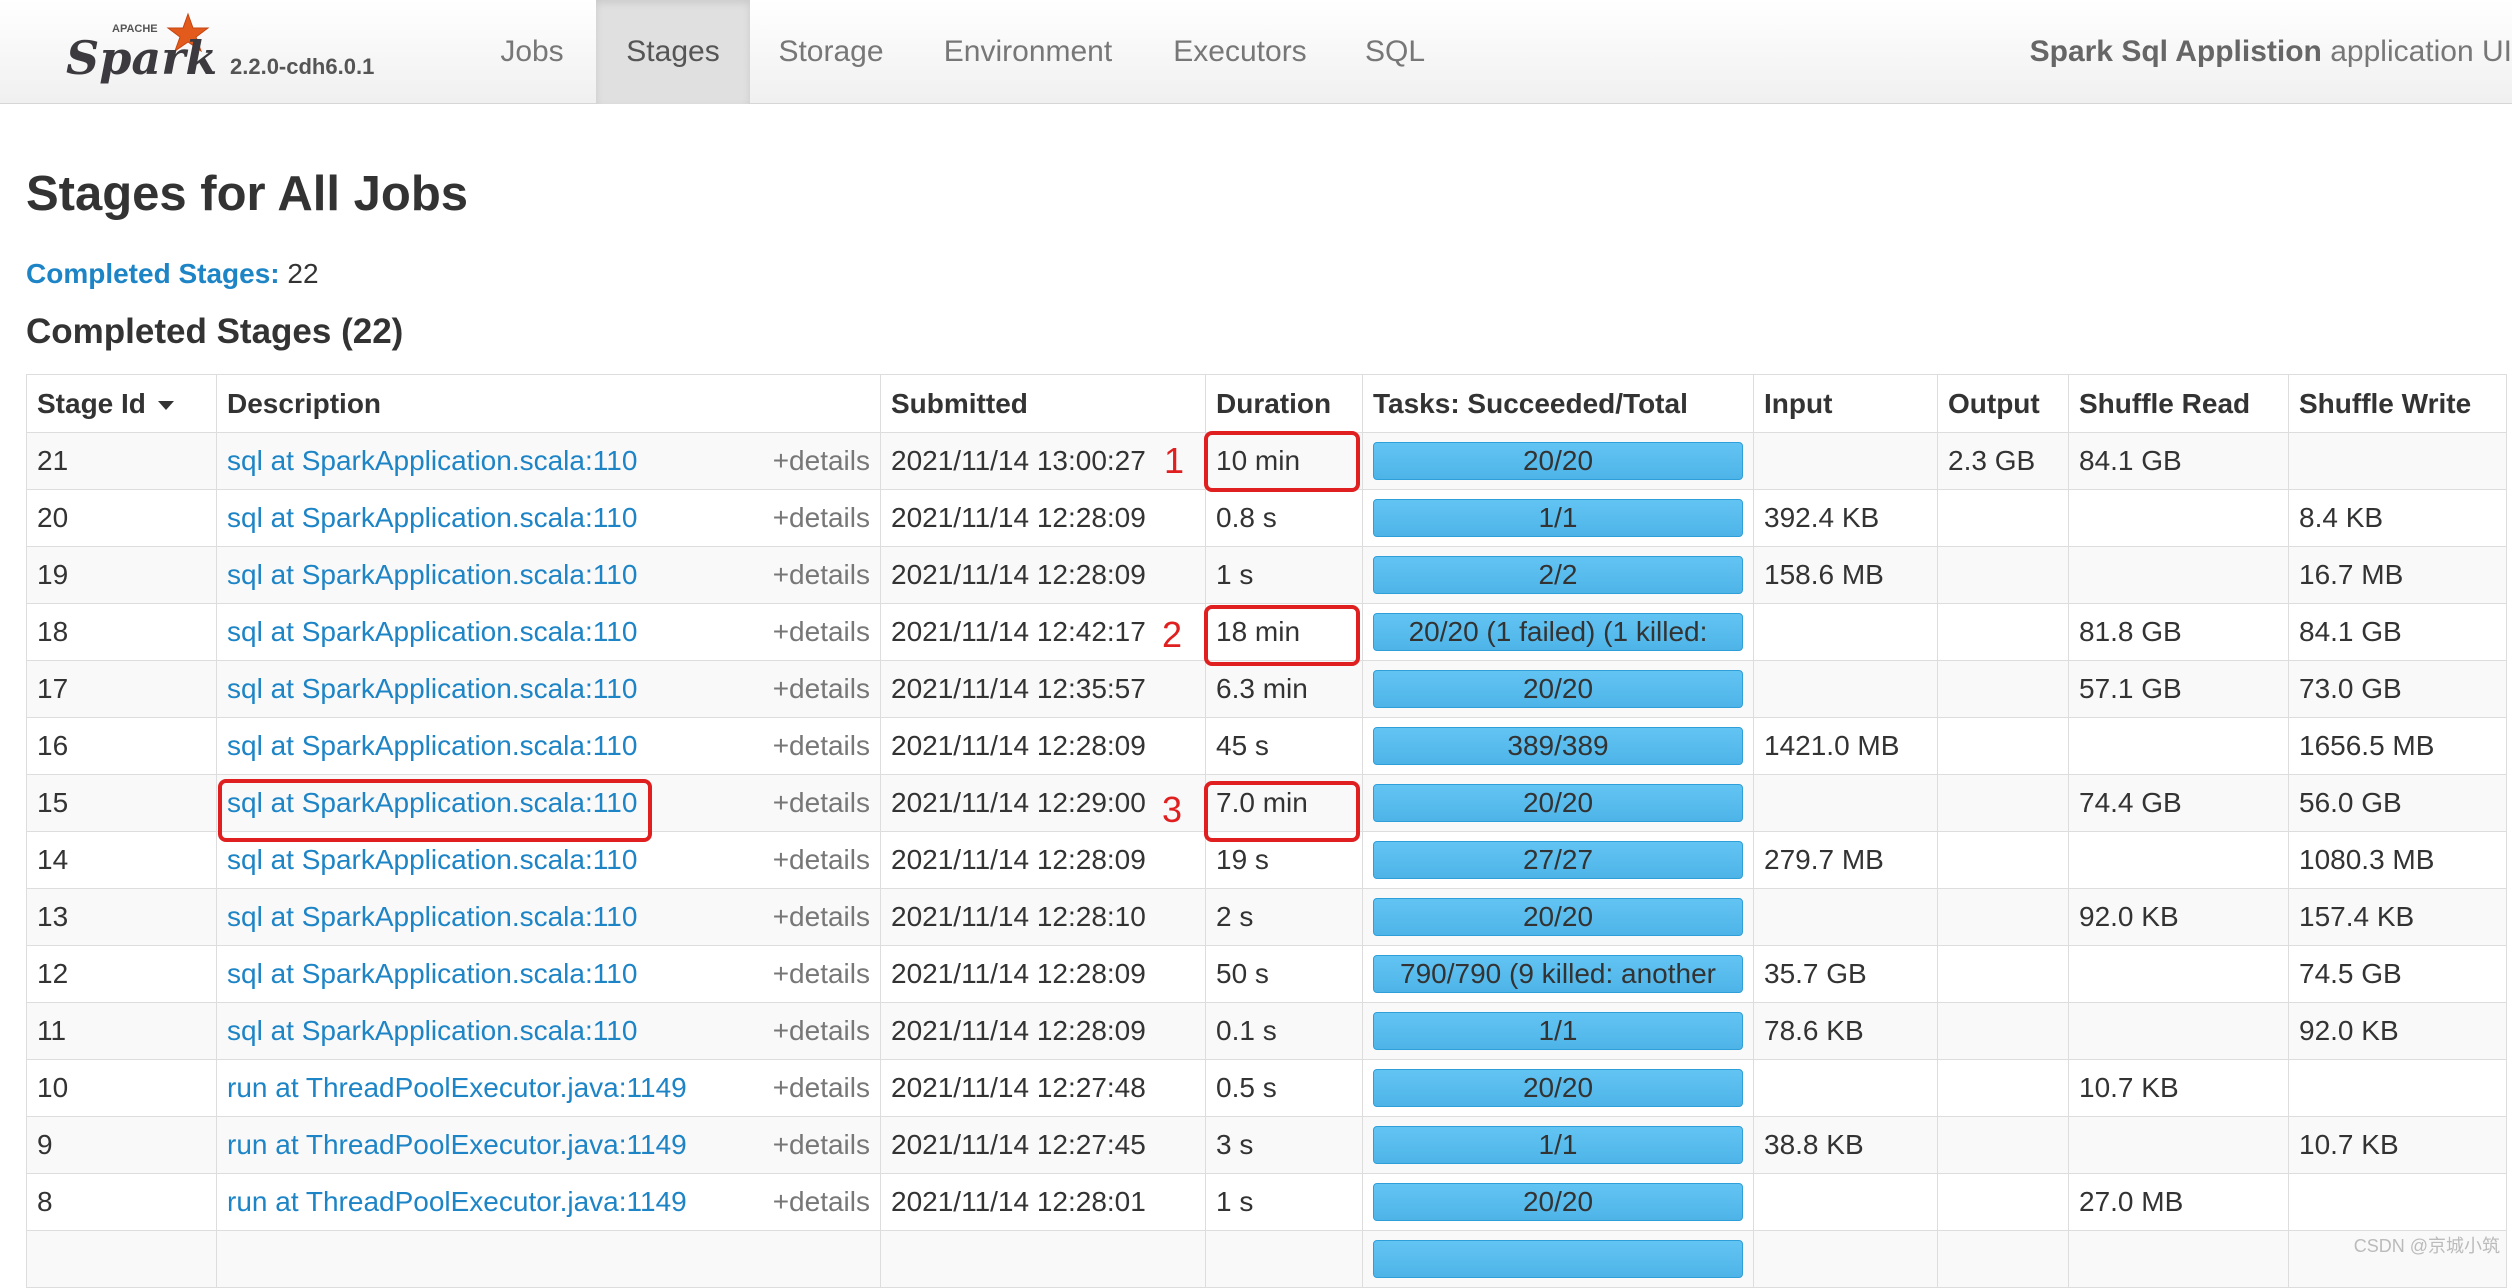 The image size is (2512, 1288). I want to click on duration: 3 s, so click(1284, 1145).